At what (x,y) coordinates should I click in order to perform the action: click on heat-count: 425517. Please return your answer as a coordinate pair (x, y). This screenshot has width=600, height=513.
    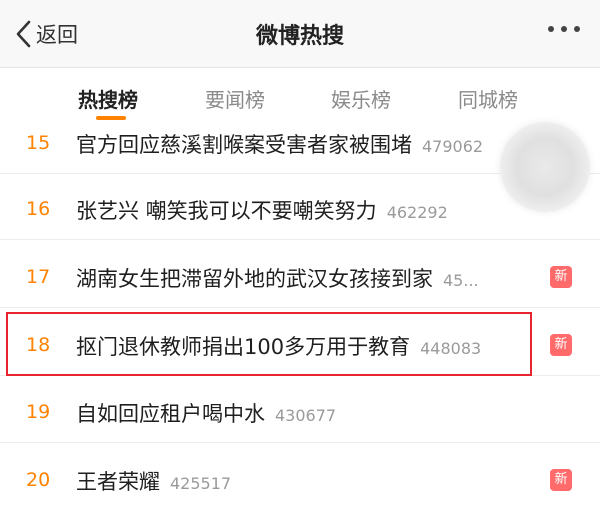
    Looking at the image, I should click on (201, 483).